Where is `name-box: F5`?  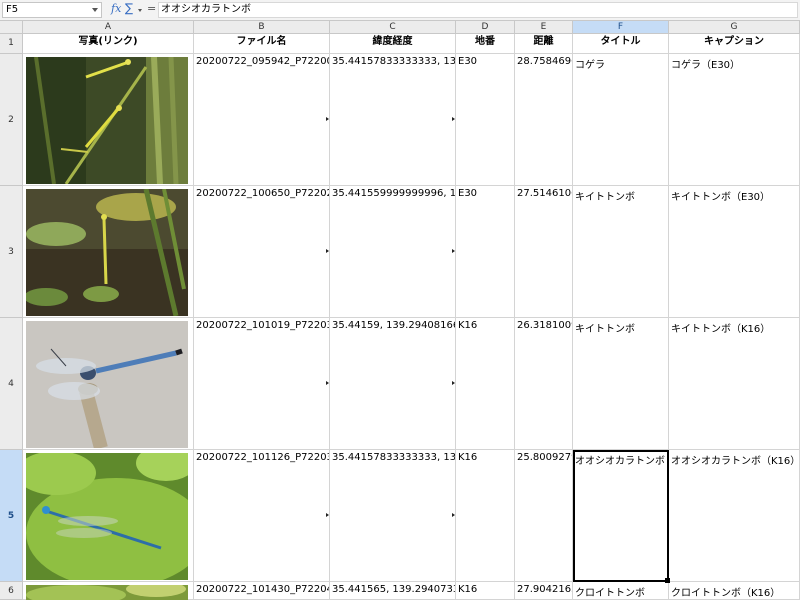
name-box: F5 is located at coordinates (52, 10).